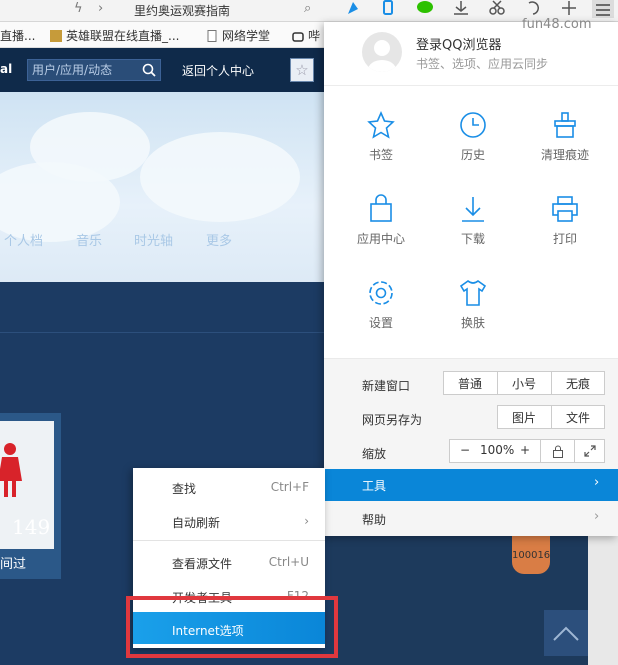 The image size is (618, 665). What do you see at coordinates (82, 70) in the screenshot?
I see `search-input` at bounding box center [82, 70].